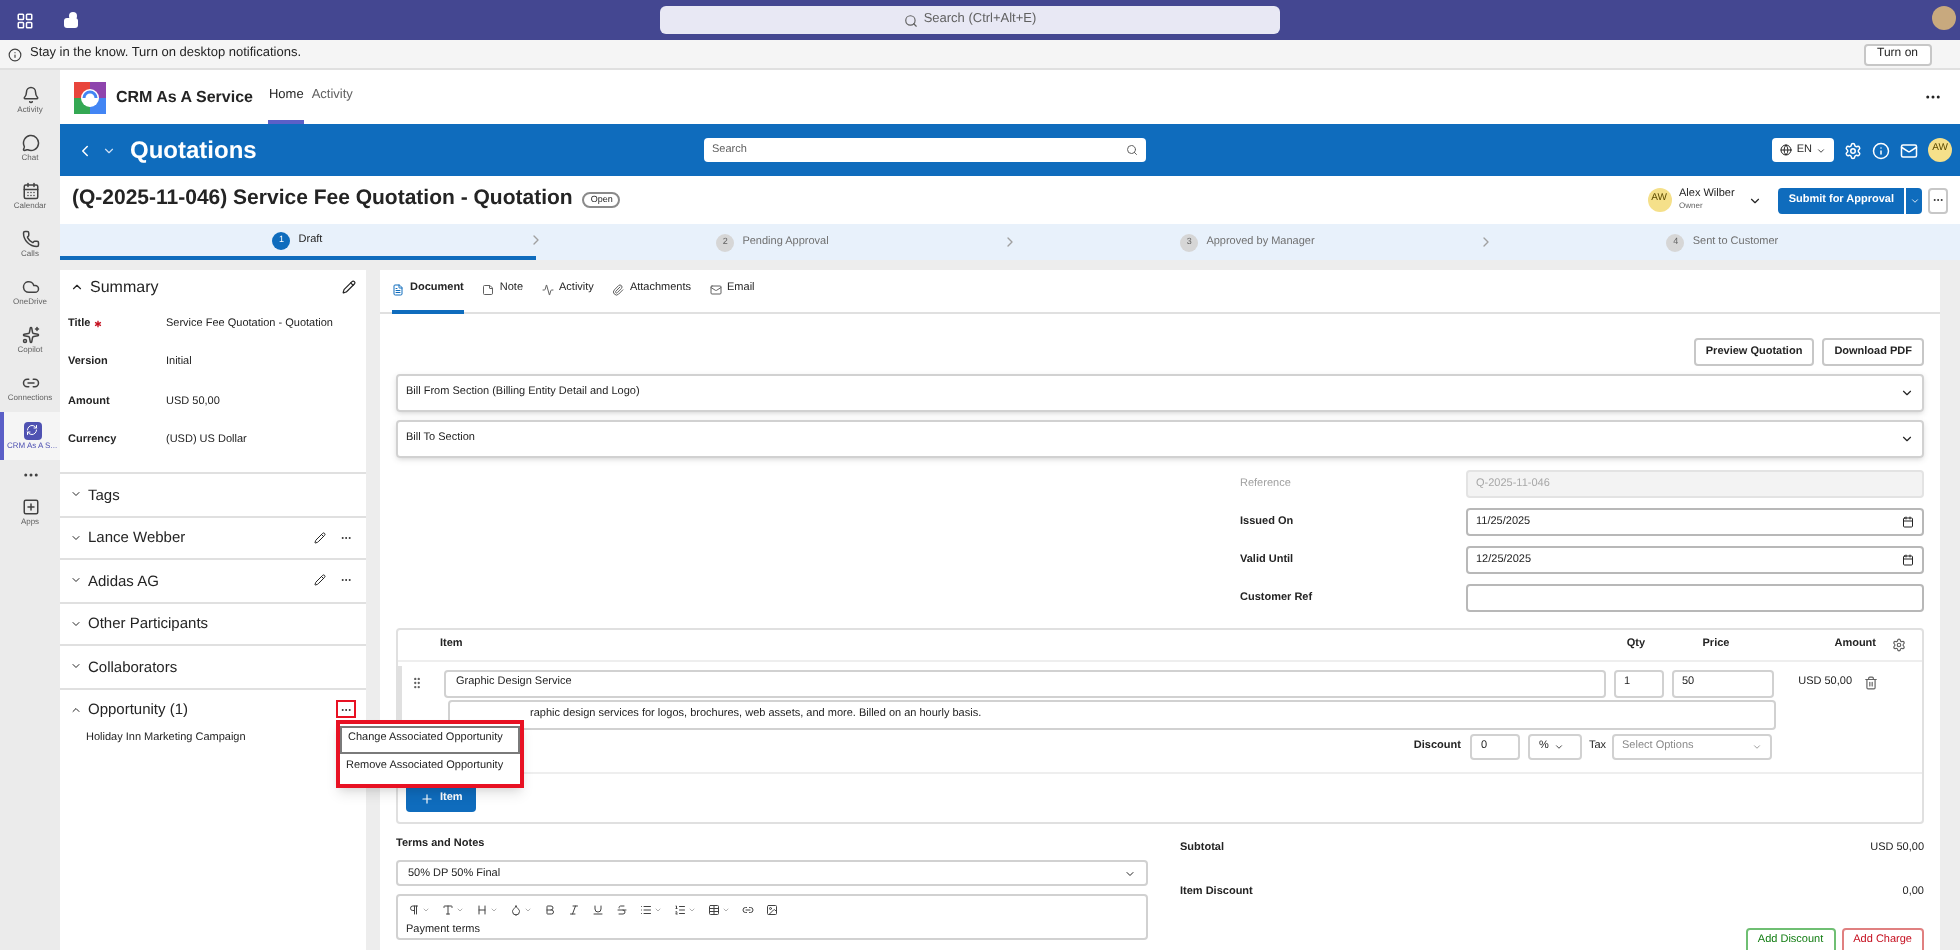 This screenshot has height=950, width=1960. Describe the element at coordinates (184, 97) in the screenshot. I see `app-name: CRM As A Service` at that location.